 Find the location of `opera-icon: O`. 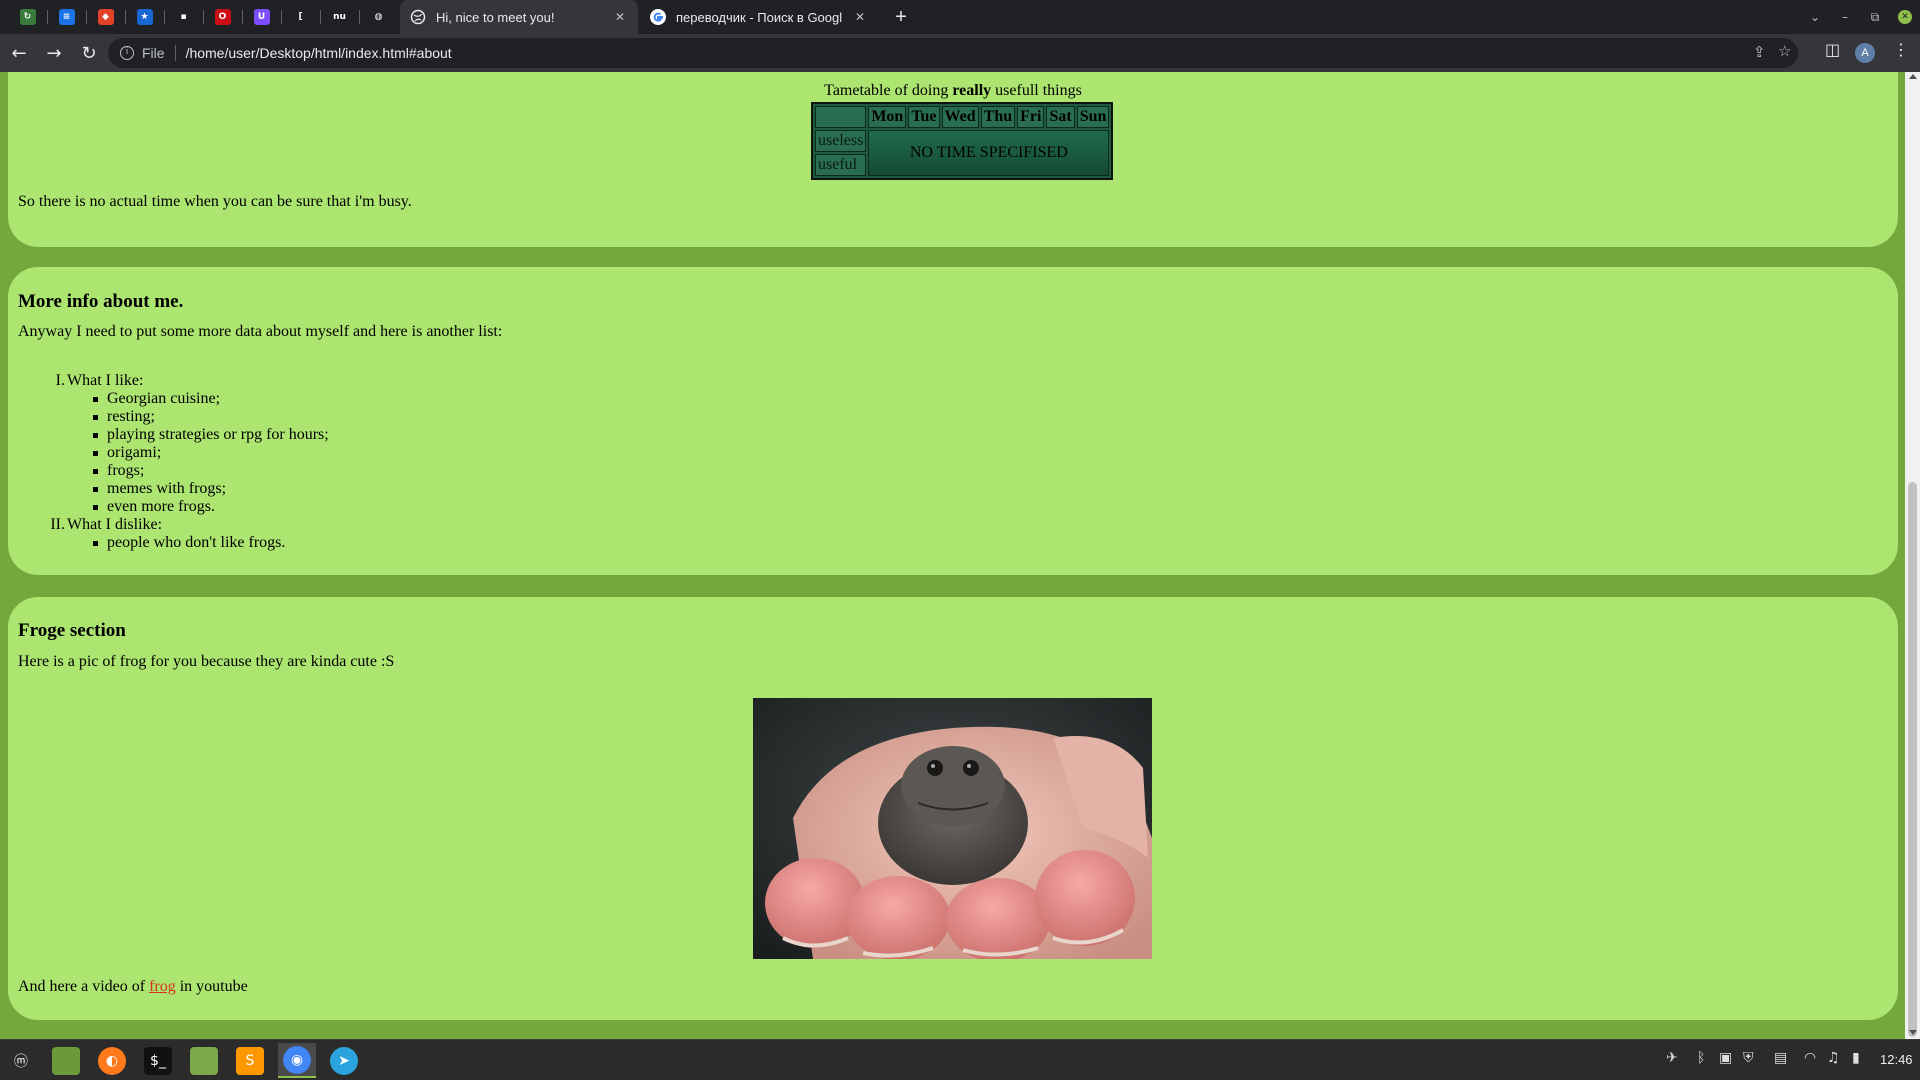

opera-icon: O is located at coordinates (222, 17).